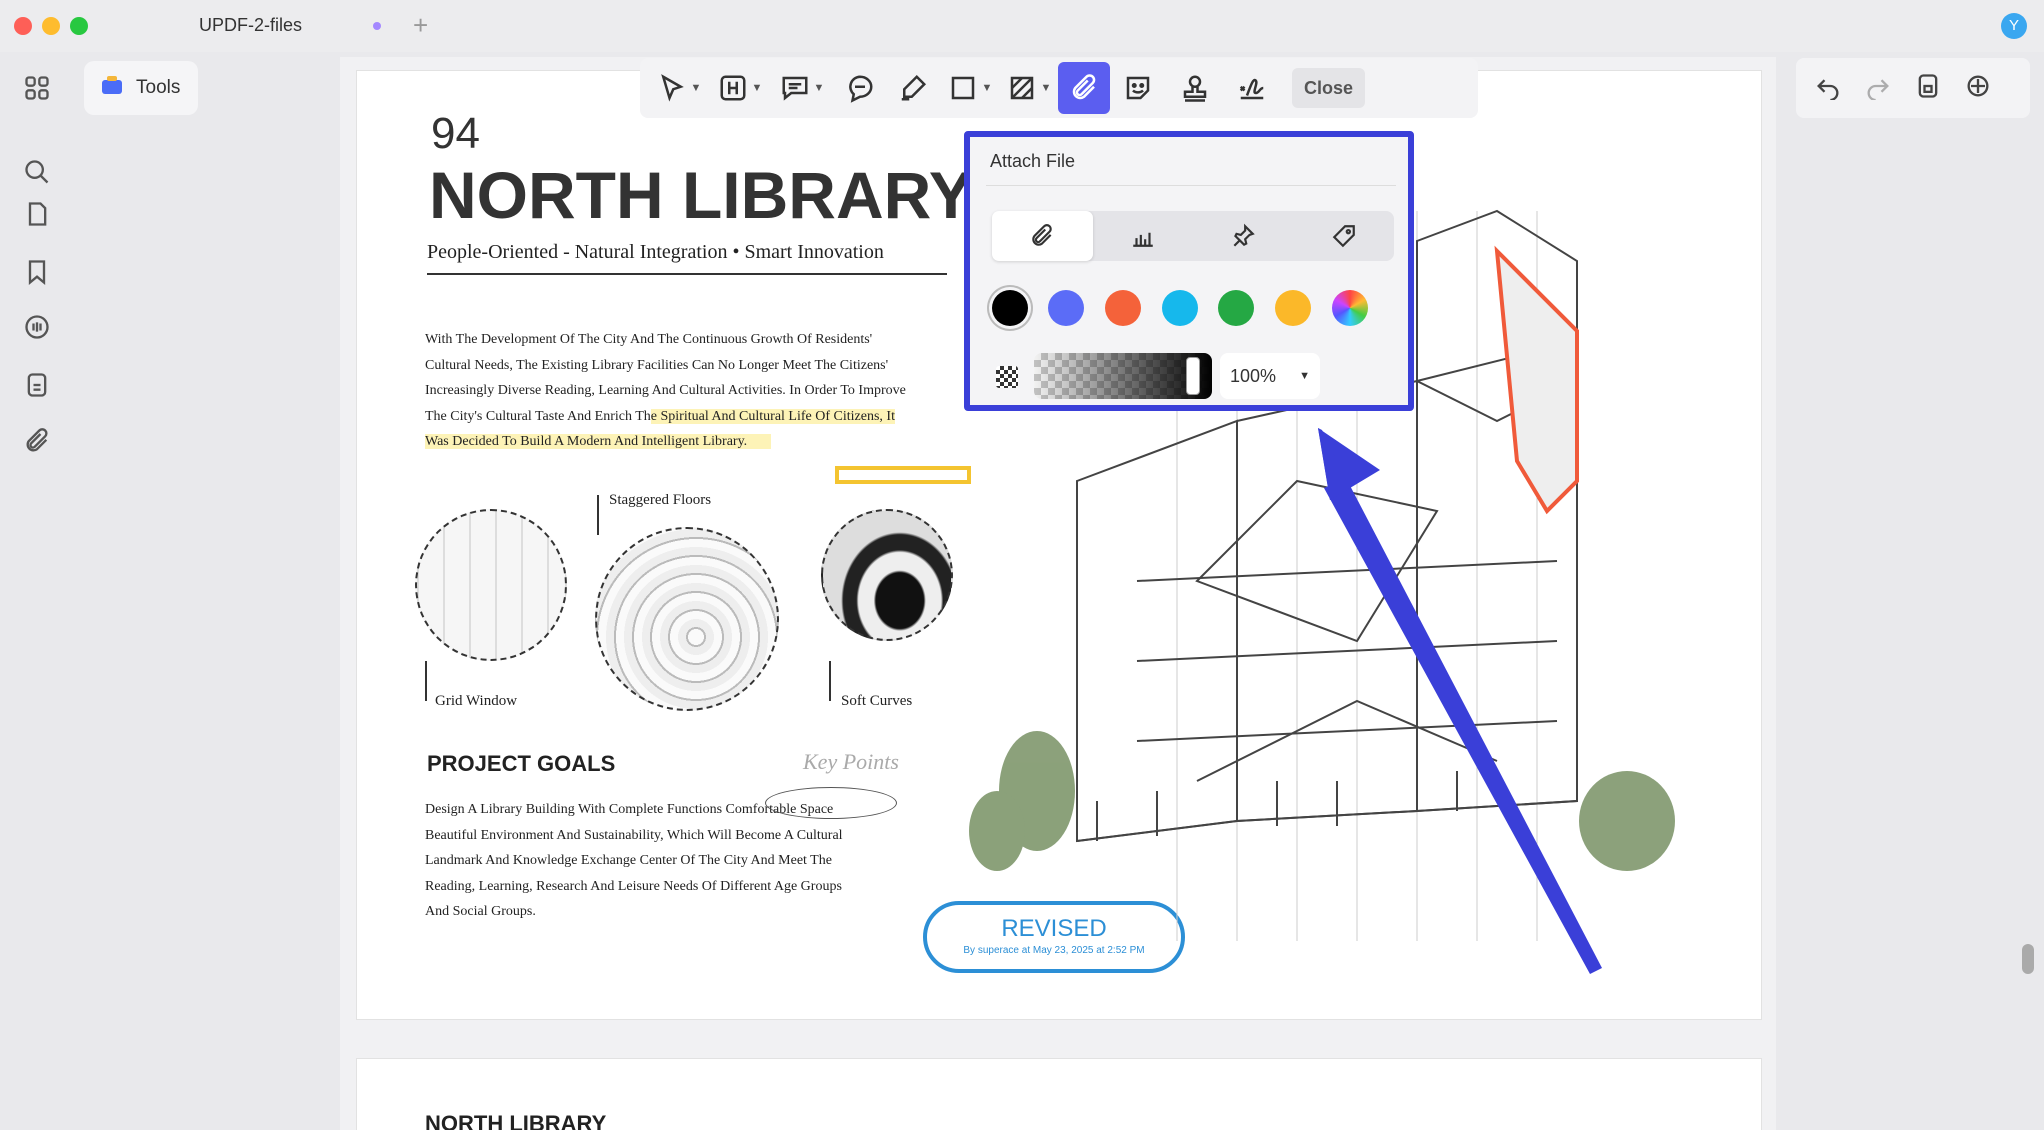 This screenshot has width=2044, height=1130. Describe the element at coordinates (1253, 375) in the screenshot. I see `opacity-value: 100%` at that location.